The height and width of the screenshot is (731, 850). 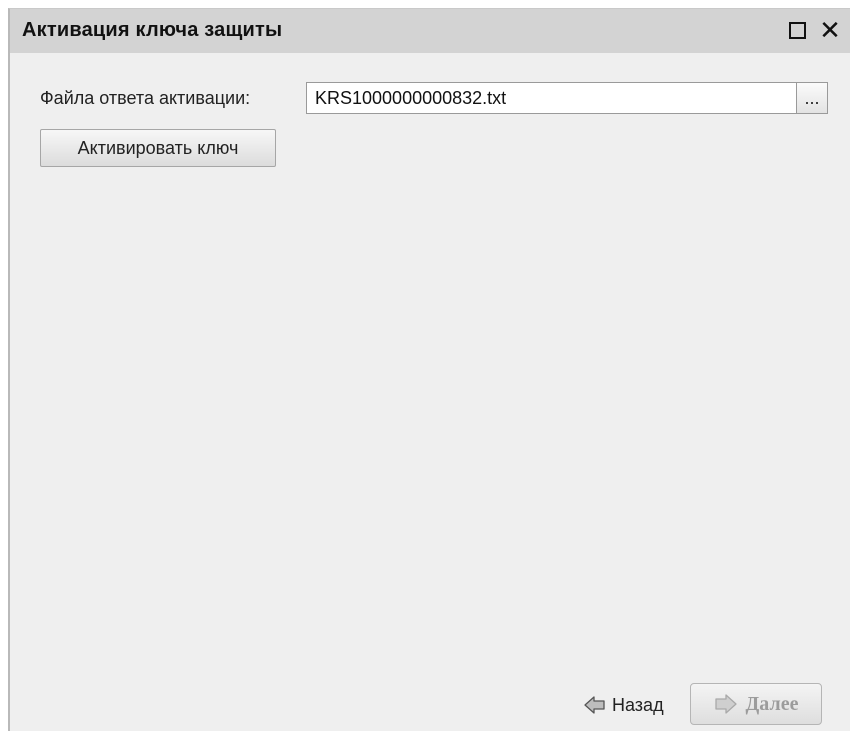 I want to click on back-label: Назад, so click(x=638, y=704).